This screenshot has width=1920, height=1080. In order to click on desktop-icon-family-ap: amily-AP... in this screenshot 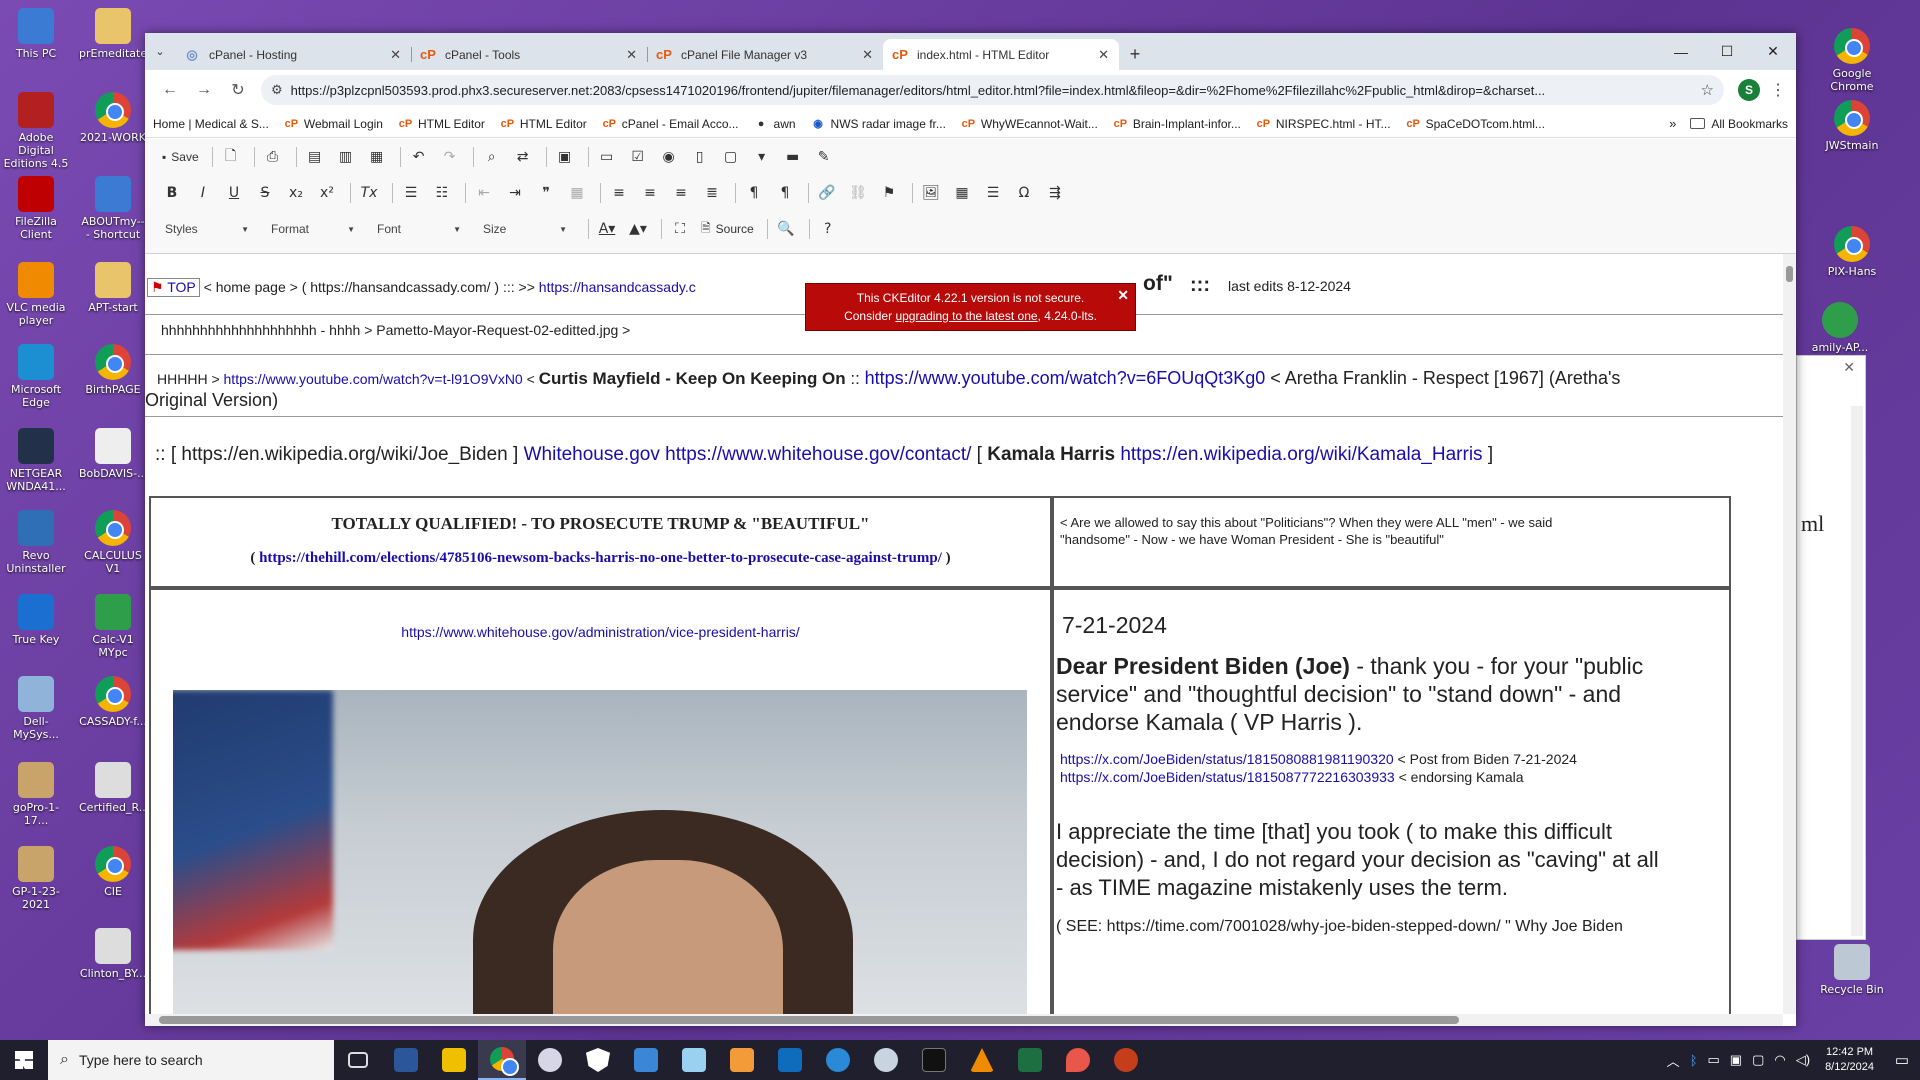, I will do `click(1840, 328)`.